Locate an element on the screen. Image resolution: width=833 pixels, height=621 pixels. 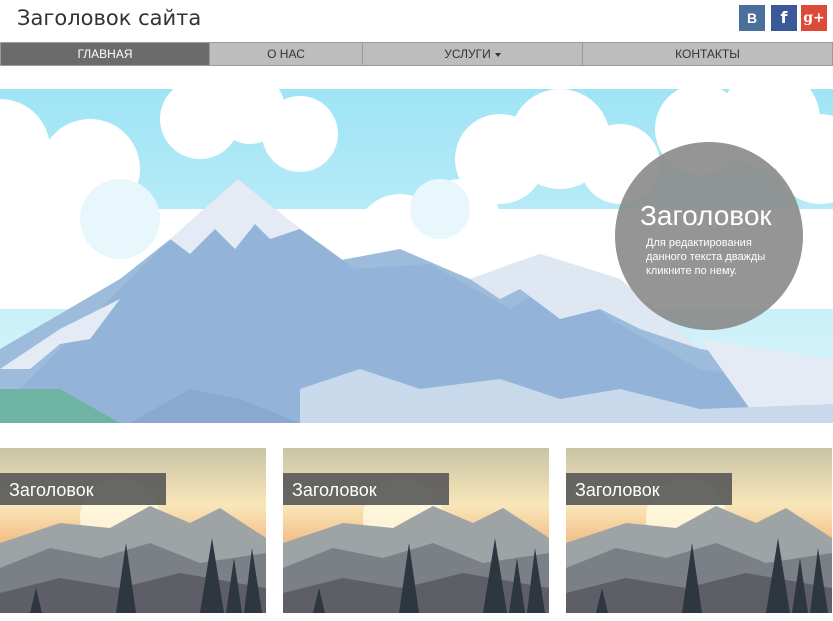
vk-icon: В is located at coordinates (752, 18).